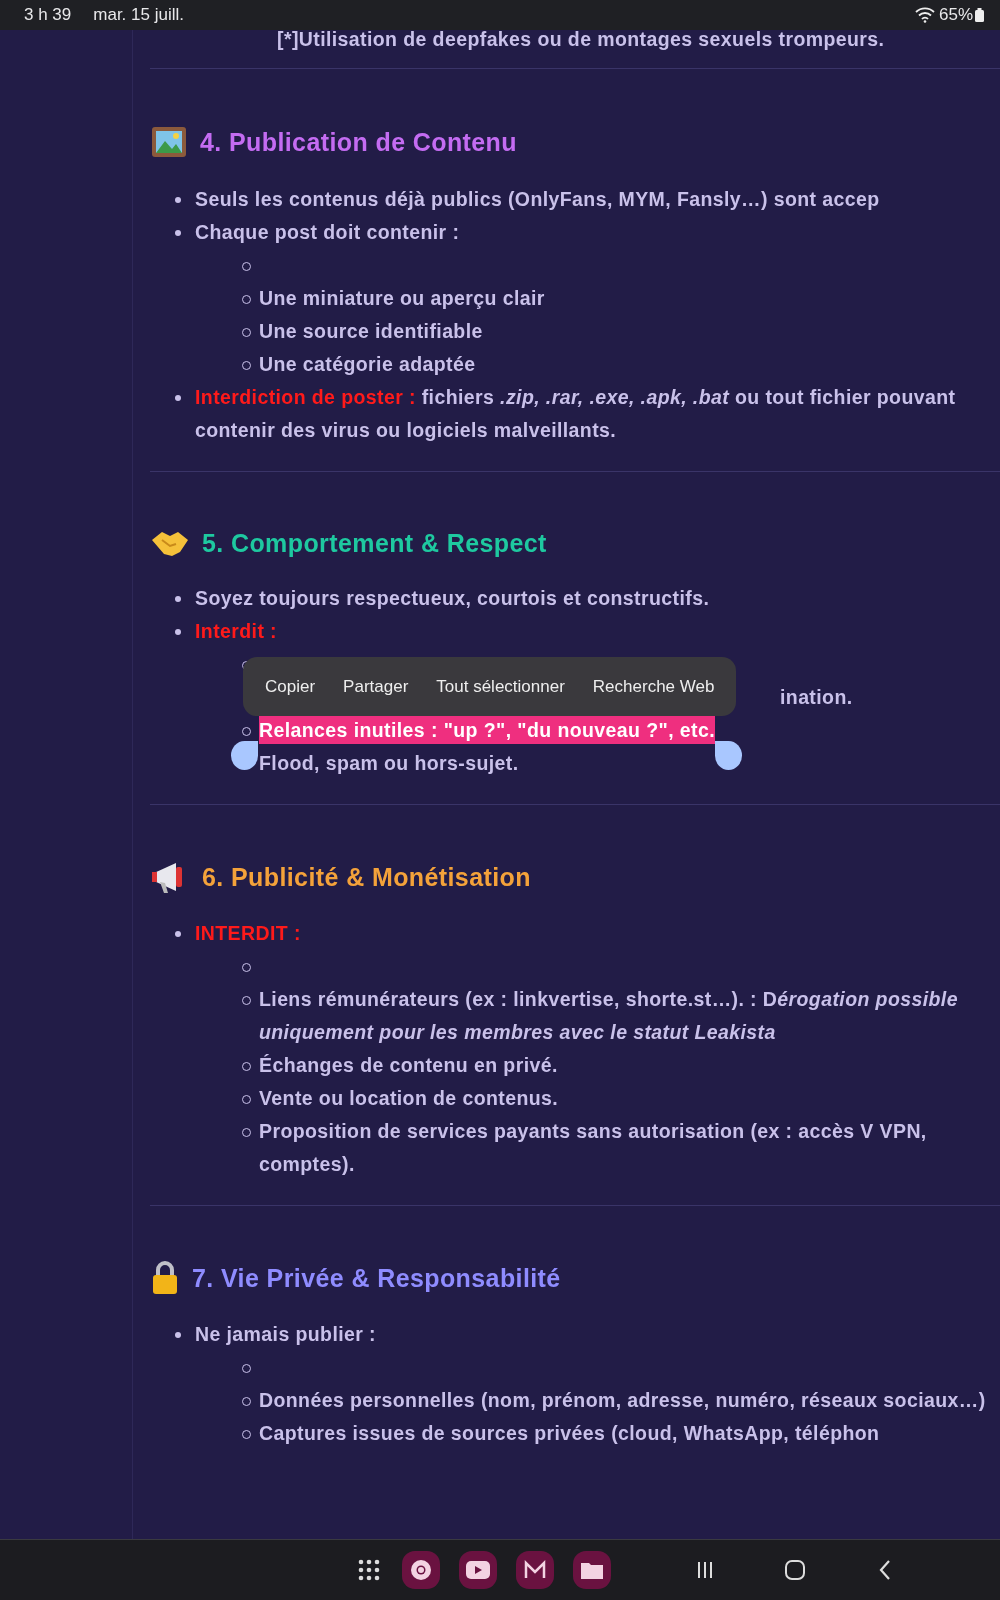  I want to click on section-title: 6. Publicité & Monétisation, so click(366, 877).